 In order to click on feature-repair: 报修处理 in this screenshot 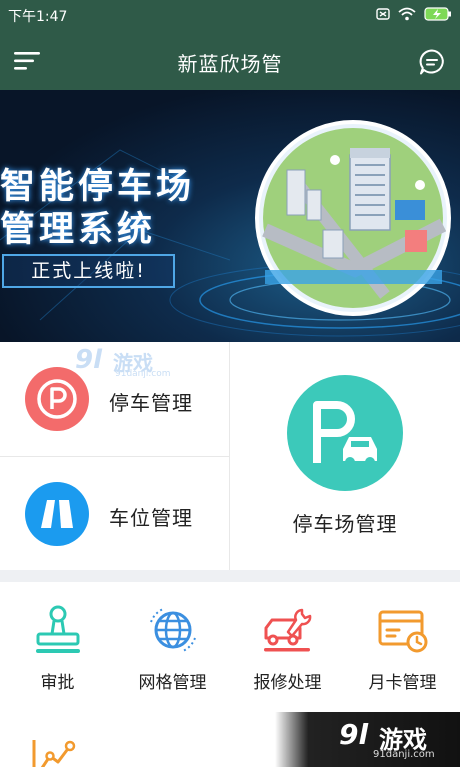, I will do `click(287, 647)`.